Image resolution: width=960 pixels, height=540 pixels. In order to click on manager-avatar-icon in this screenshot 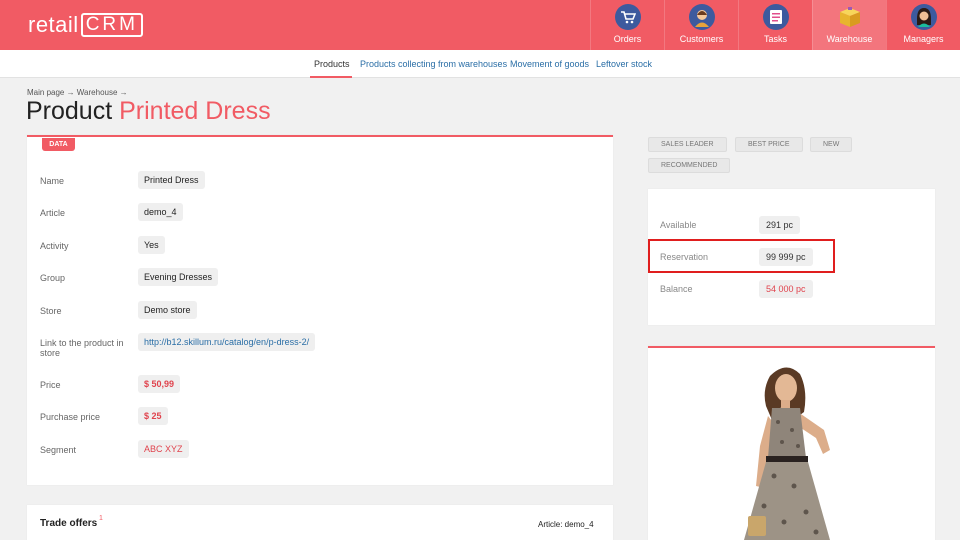, I will do `click(923, 17)`.